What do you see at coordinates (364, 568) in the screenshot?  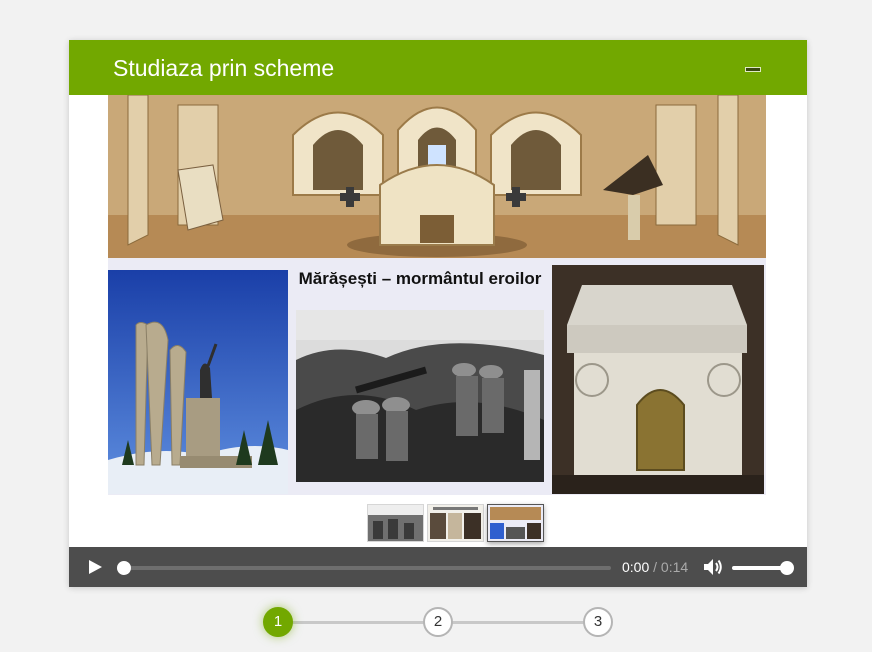 I see `seek-bar` at bounding box center [364, 568].